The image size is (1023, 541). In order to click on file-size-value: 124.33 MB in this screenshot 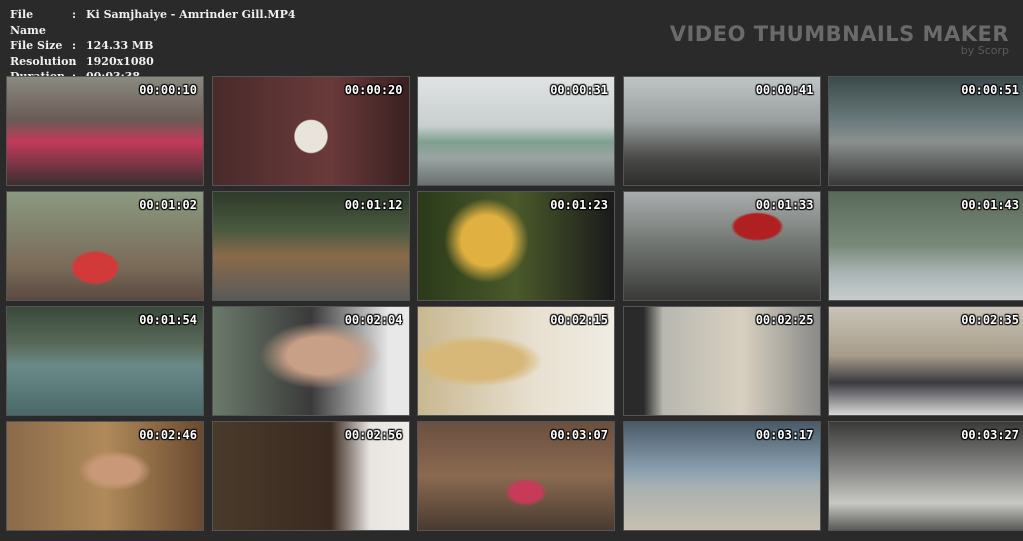, I will do `click(120, 45)`.